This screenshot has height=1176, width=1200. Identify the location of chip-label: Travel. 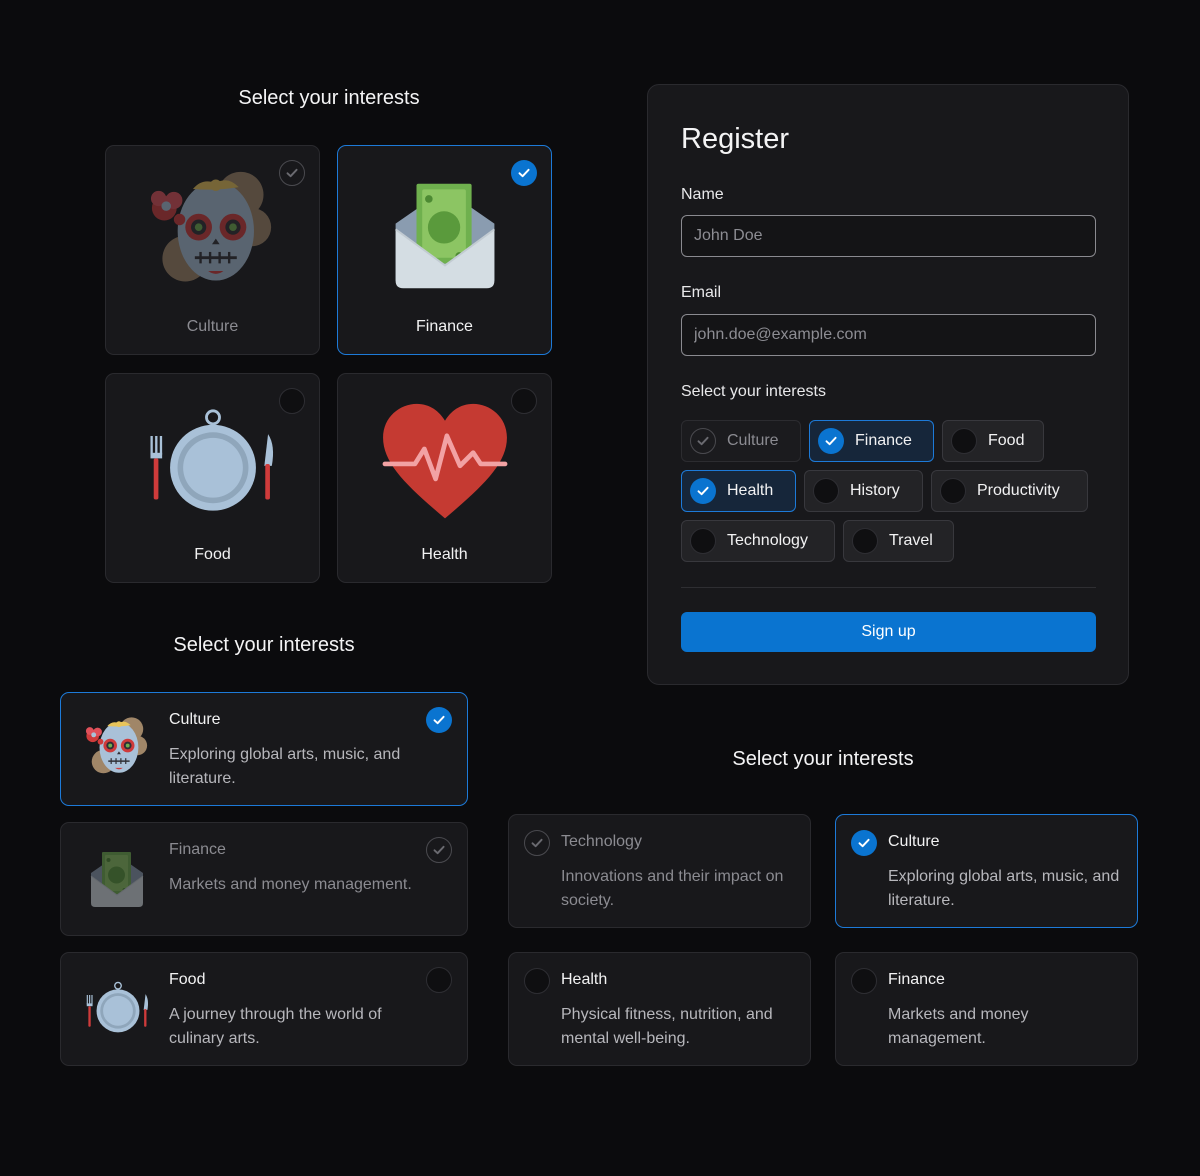
(911, 540).